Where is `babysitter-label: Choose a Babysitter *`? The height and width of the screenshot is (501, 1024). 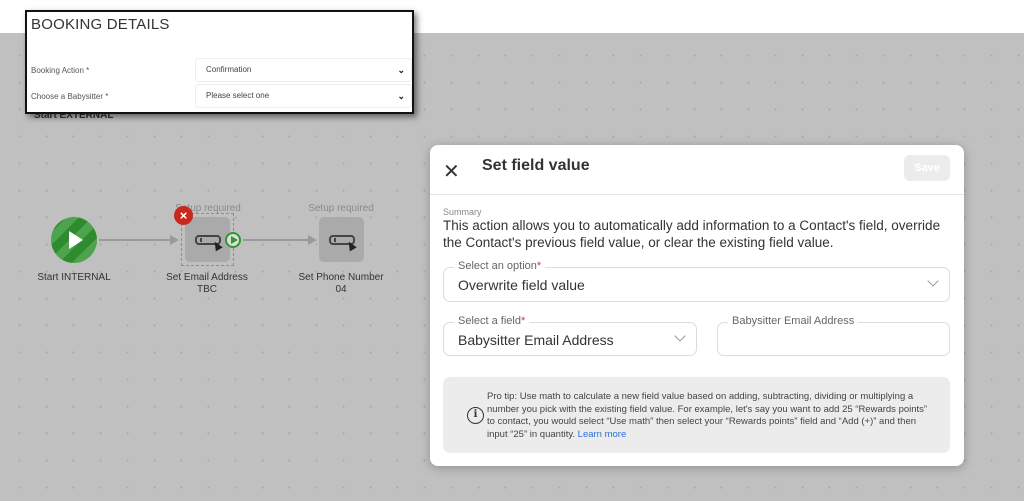
babysitter-label: Choose a Babysitter * is located at coordinates (70, 96).